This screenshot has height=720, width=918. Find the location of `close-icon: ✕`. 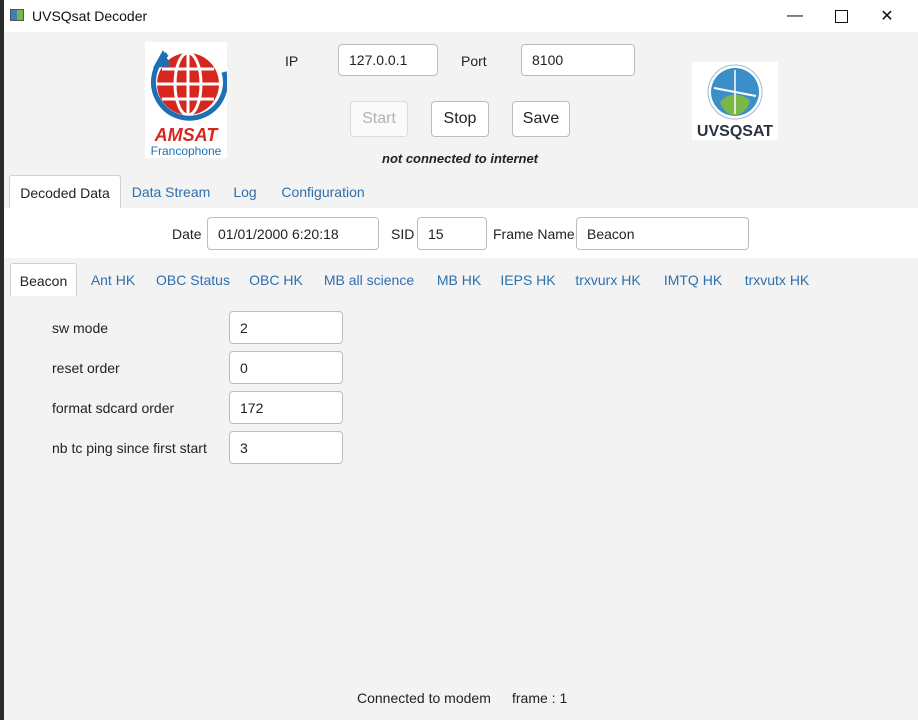

close-icon: ✕ is located at coordinates (887, 16).